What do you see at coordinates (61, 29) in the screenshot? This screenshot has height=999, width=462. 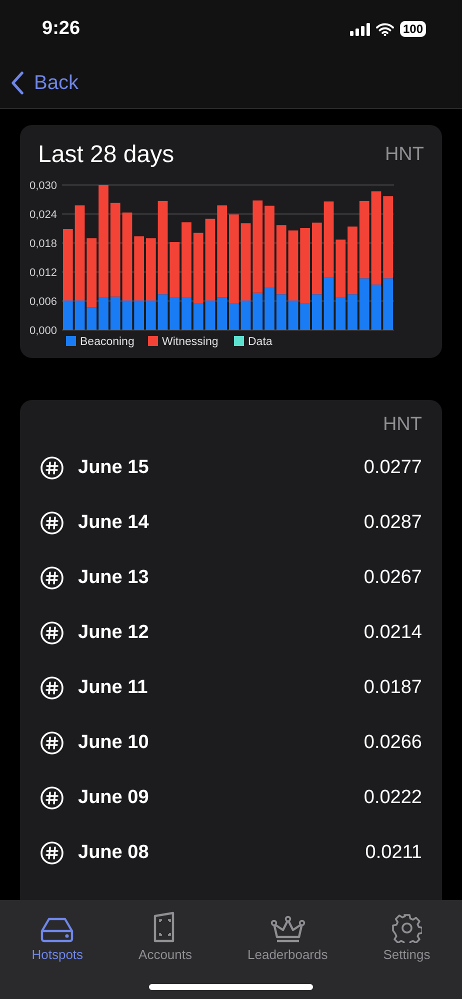 I see `status-time: 9:26` at bounding box center [61, 29].